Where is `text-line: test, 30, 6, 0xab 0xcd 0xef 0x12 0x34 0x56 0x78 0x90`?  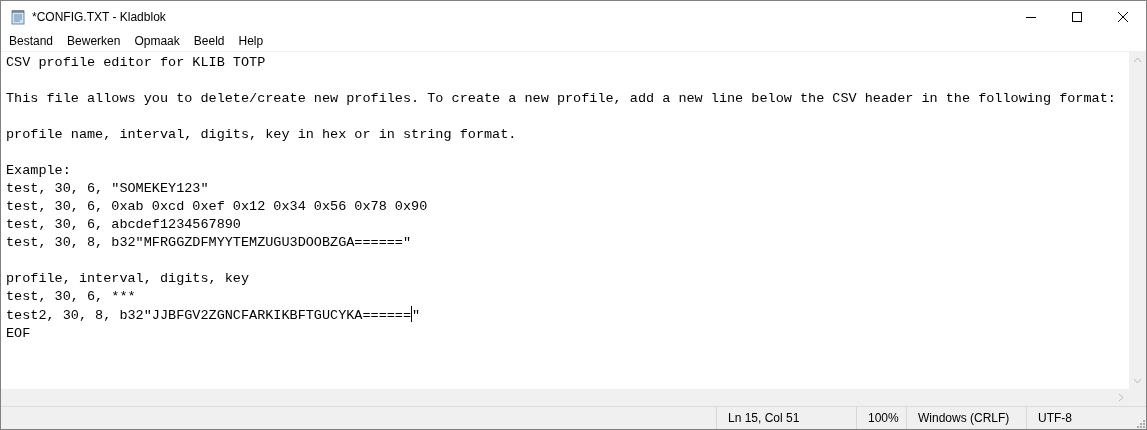 text-line: test, 30, 6, 0xab 0xcd 0xef 0x12 0x34 0x56 0x78 0x90 is located at coordinates (217, 206).